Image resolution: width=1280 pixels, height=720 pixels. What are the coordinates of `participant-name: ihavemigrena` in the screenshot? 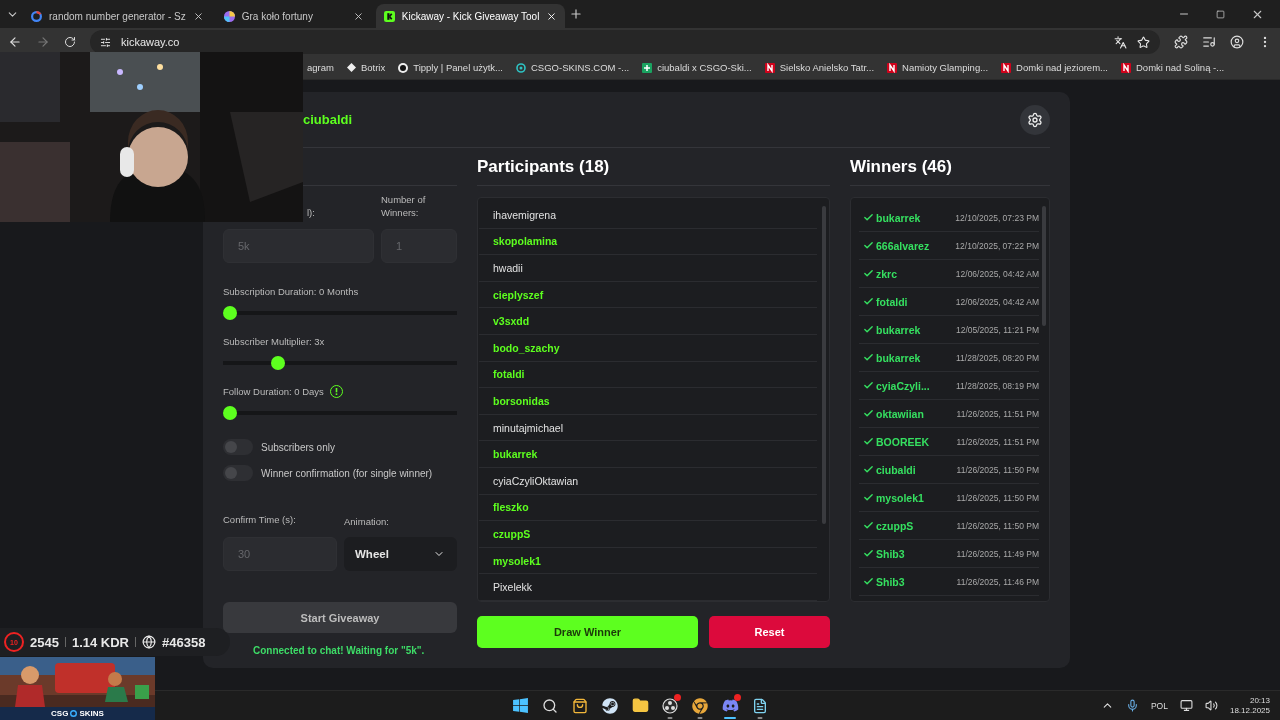 It's located at (525, 214).